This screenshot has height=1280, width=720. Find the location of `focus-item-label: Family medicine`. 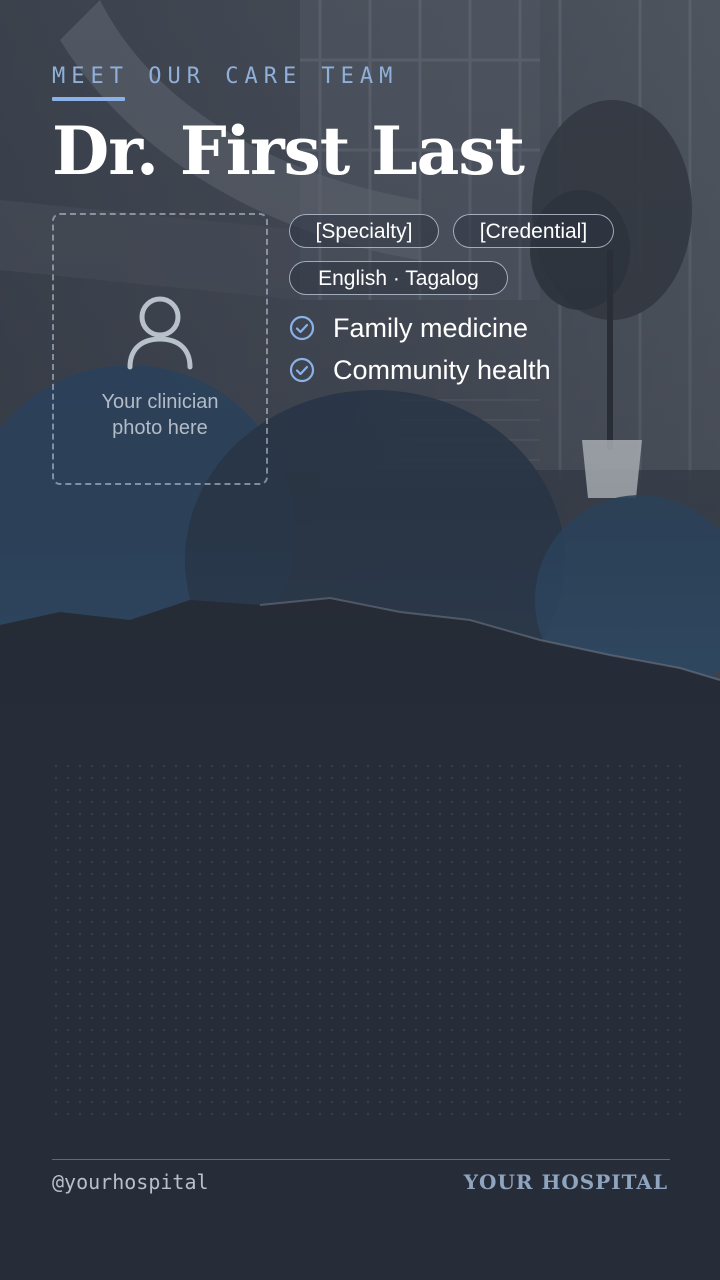

focus-item-label: Family medicine is located at coordinates (431, 327).